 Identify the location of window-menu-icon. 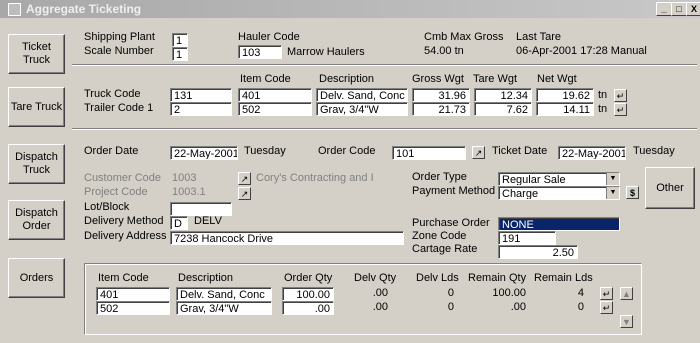
(14, 9).